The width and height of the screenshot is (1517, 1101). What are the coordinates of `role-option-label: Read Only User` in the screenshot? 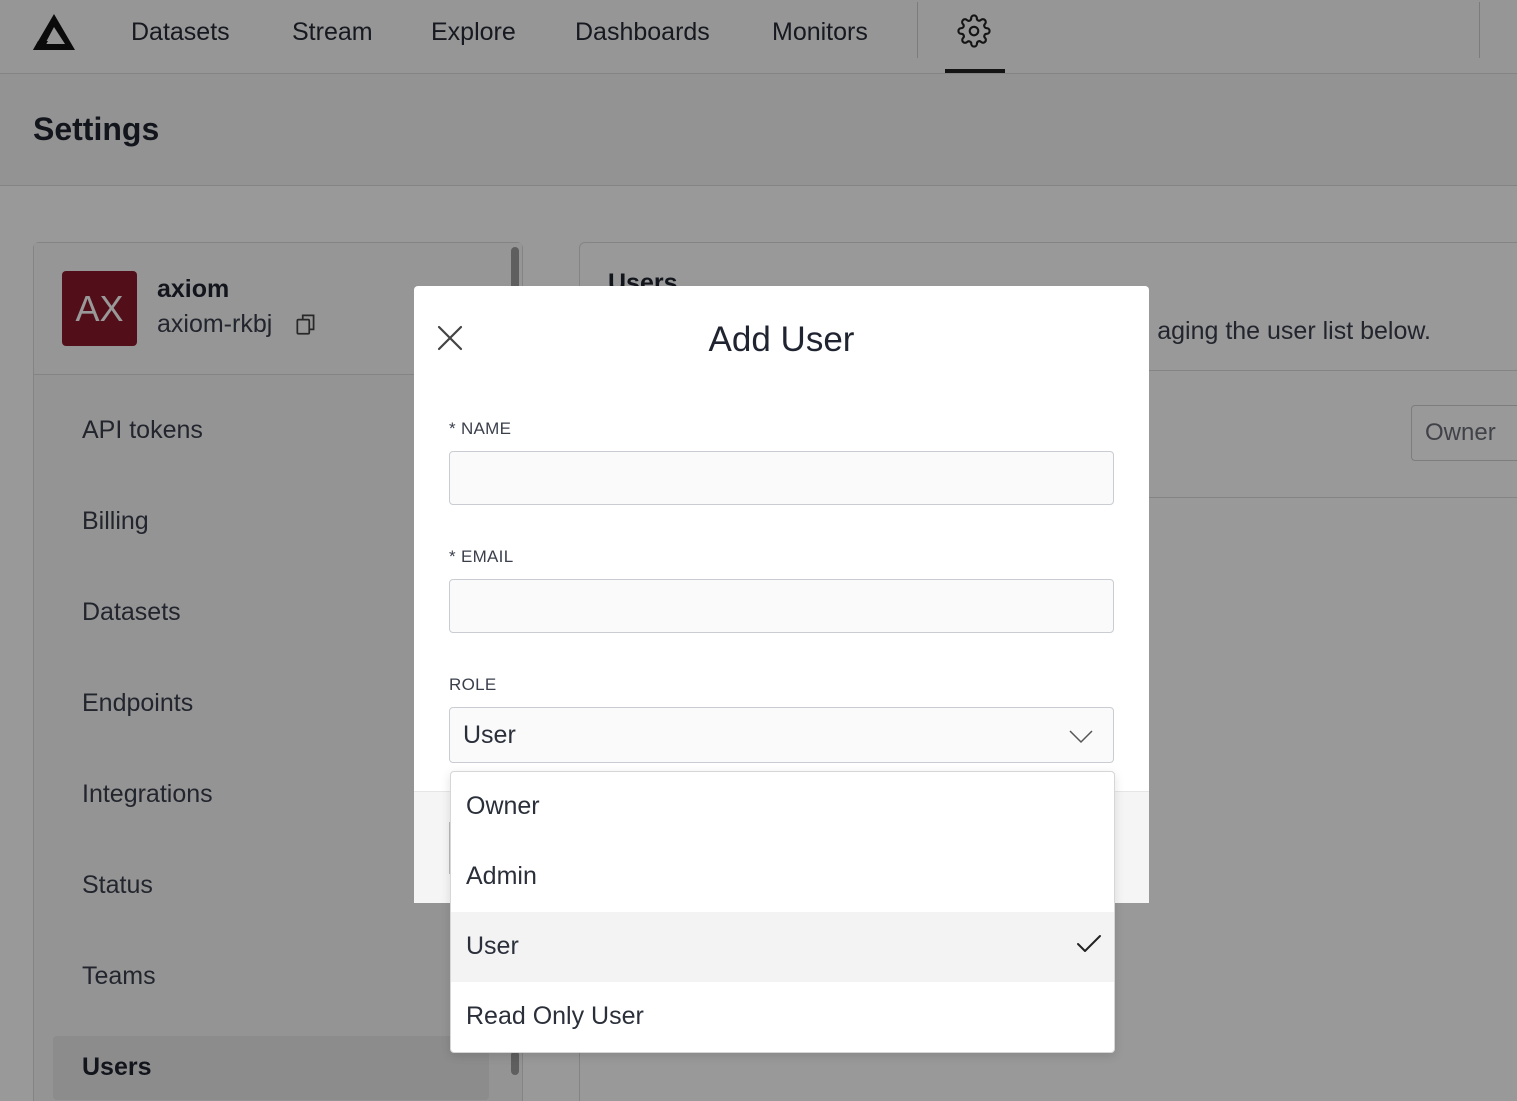 It's located at (555, 1016).